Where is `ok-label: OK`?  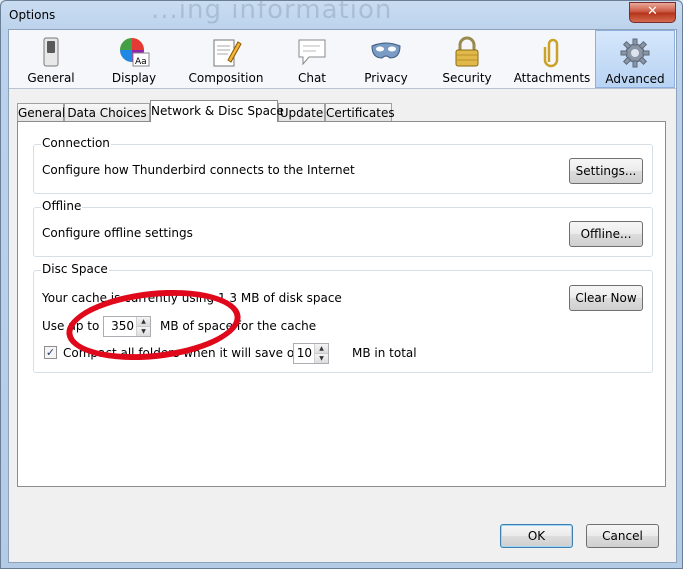 ok-label: OK is located at coordinates (536, 536).